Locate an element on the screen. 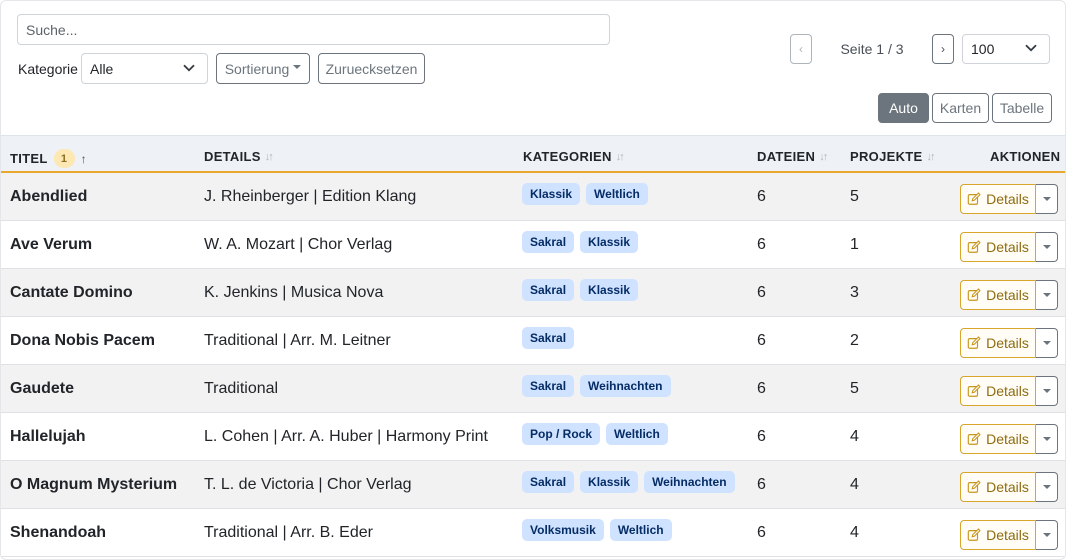 The width and height of the screenshot is (1066, 560). chevron-left-icon: ‹ is located at coordinates (801, 49).